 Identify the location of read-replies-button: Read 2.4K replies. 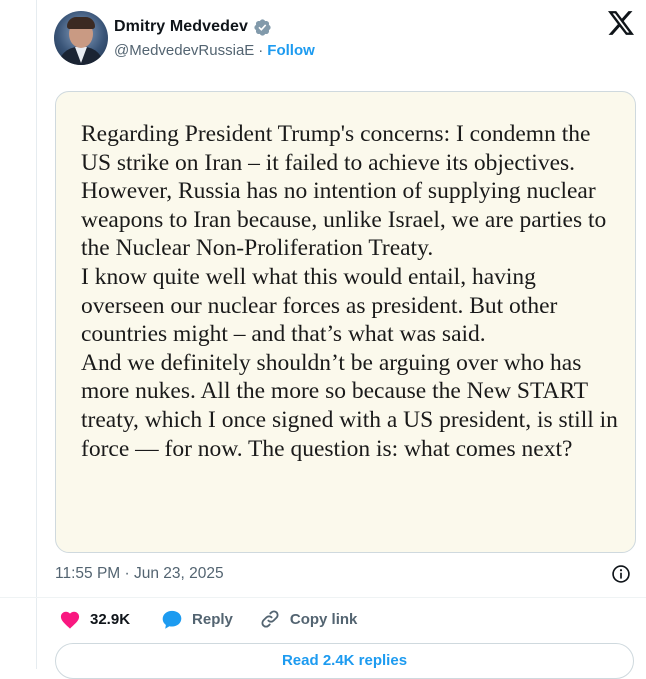
(344, 661).